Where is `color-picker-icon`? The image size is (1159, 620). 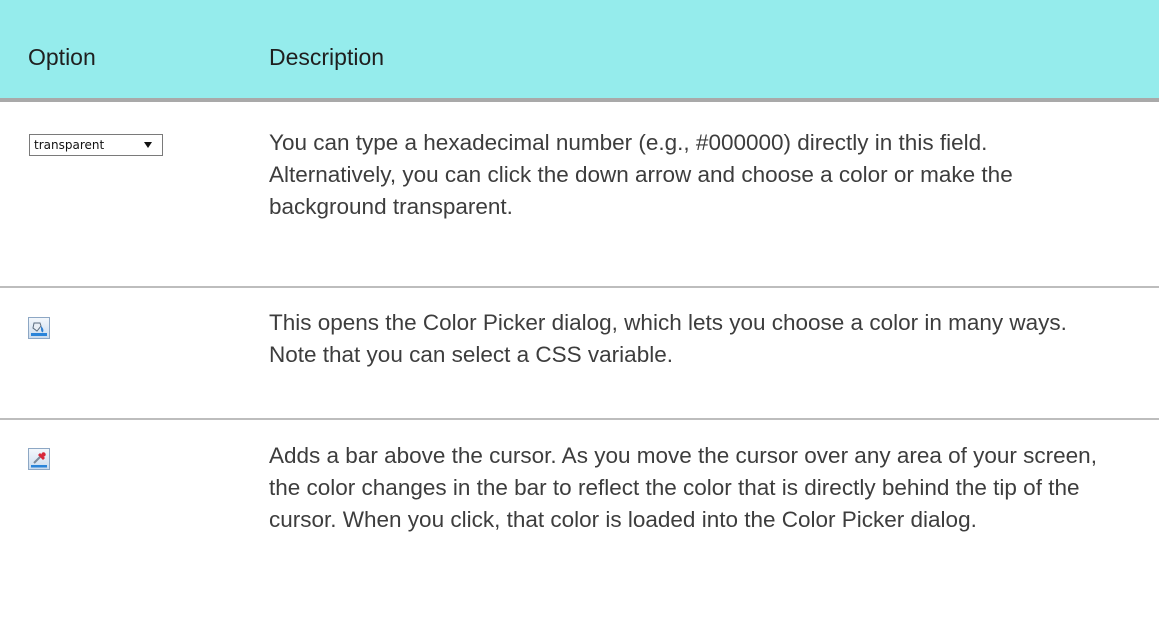 color-picker-icon is located at coordinates (39, 328).